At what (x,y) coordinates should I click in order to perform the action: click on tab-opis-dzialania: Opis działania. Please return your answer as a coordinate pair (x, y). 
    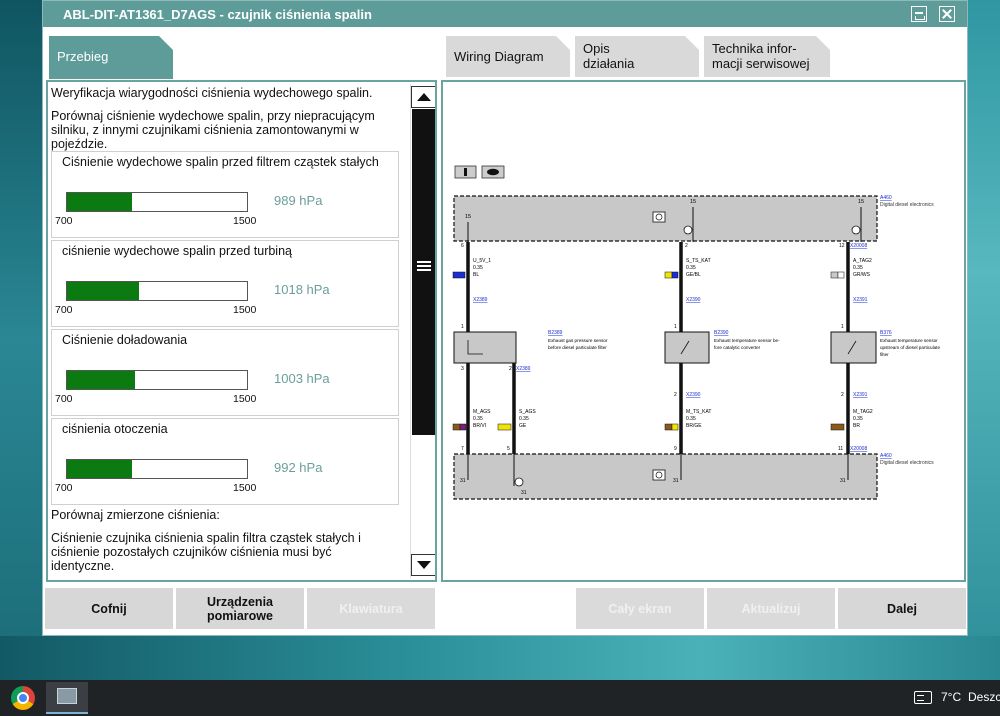
    Looking at the image, I should click on (637, 56).